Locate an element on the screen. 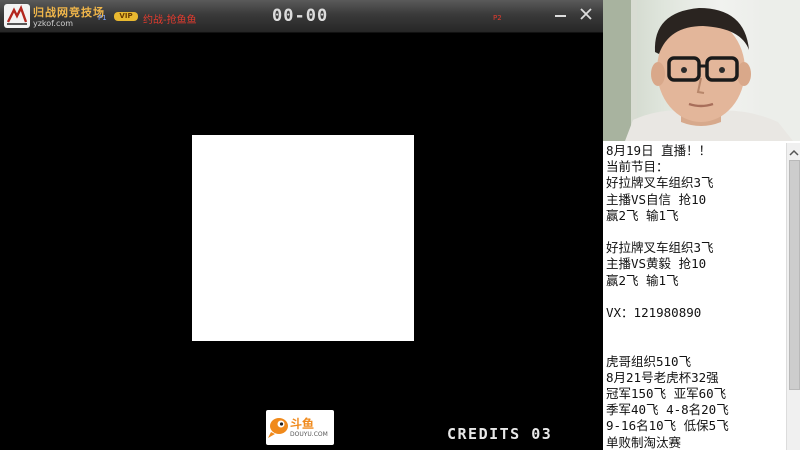  notepad-line: 虎哥组织510飞 is located at coordinates (649, 361).